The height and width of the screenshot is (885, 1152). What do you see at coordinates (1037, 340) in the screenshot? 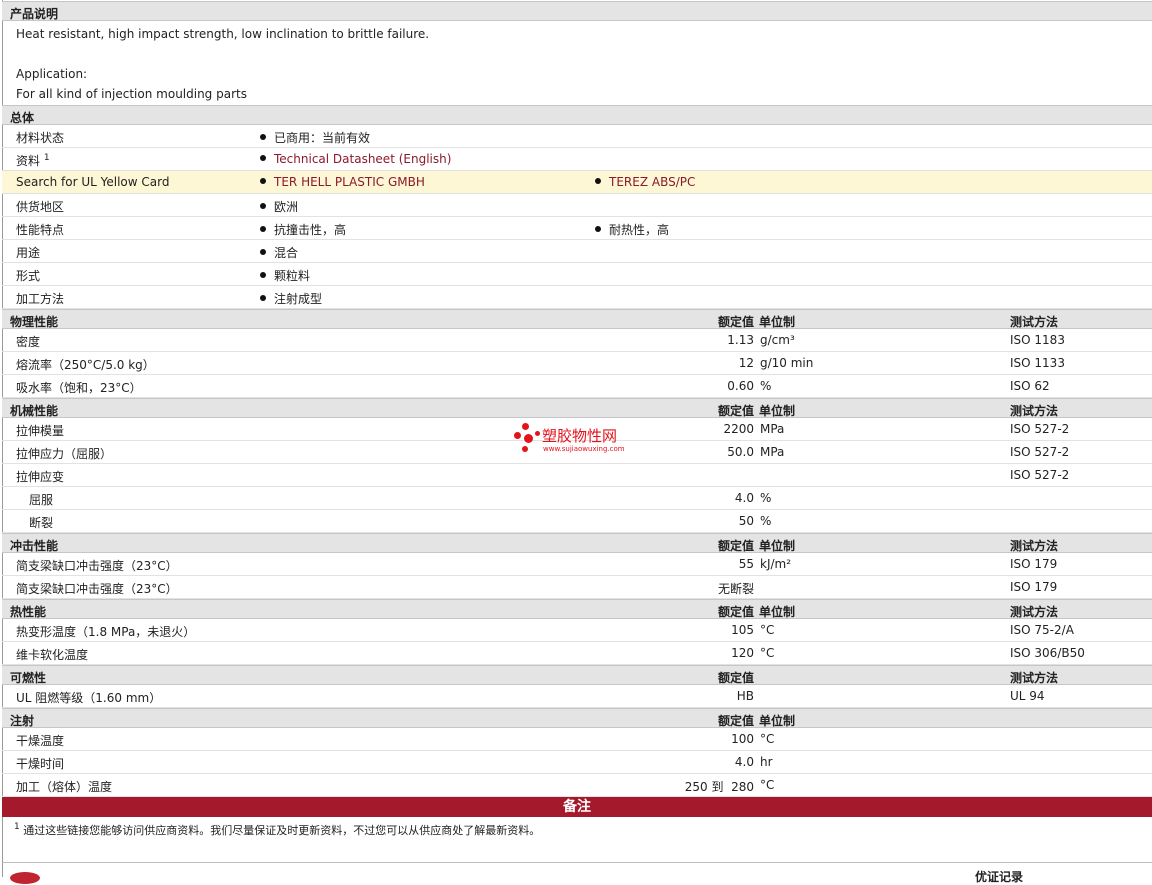
I see `row-method: ISO 1183` at bounding box center [1037, 340].